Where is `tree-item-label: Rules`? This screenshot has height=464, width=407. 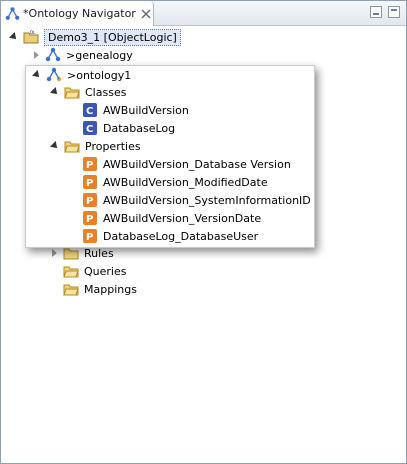
tree-item-label: Rules is located at coordinates (99, 253).